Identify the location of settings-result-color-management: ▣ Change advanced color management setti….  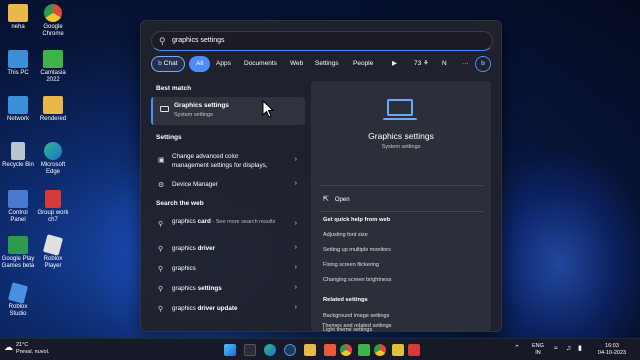
(228, 161).